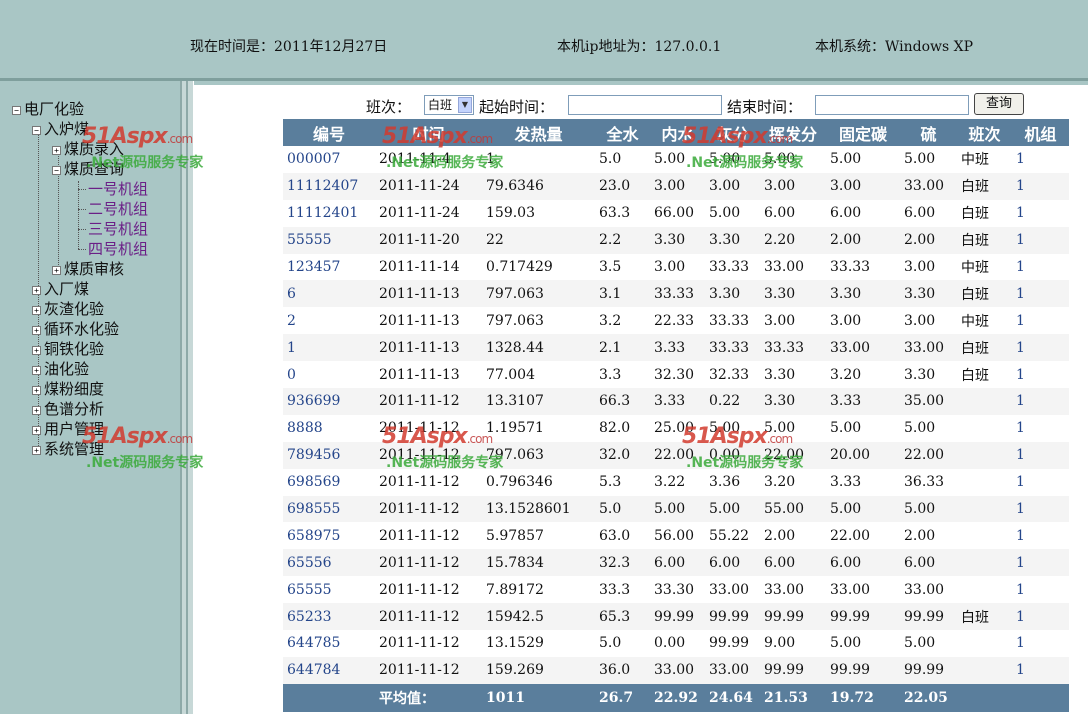 This screenshot has height=714, width=1088. Describe the element at coordinates (975, 321) in the screenshot. I see `cell-shift: 中班` at that location.